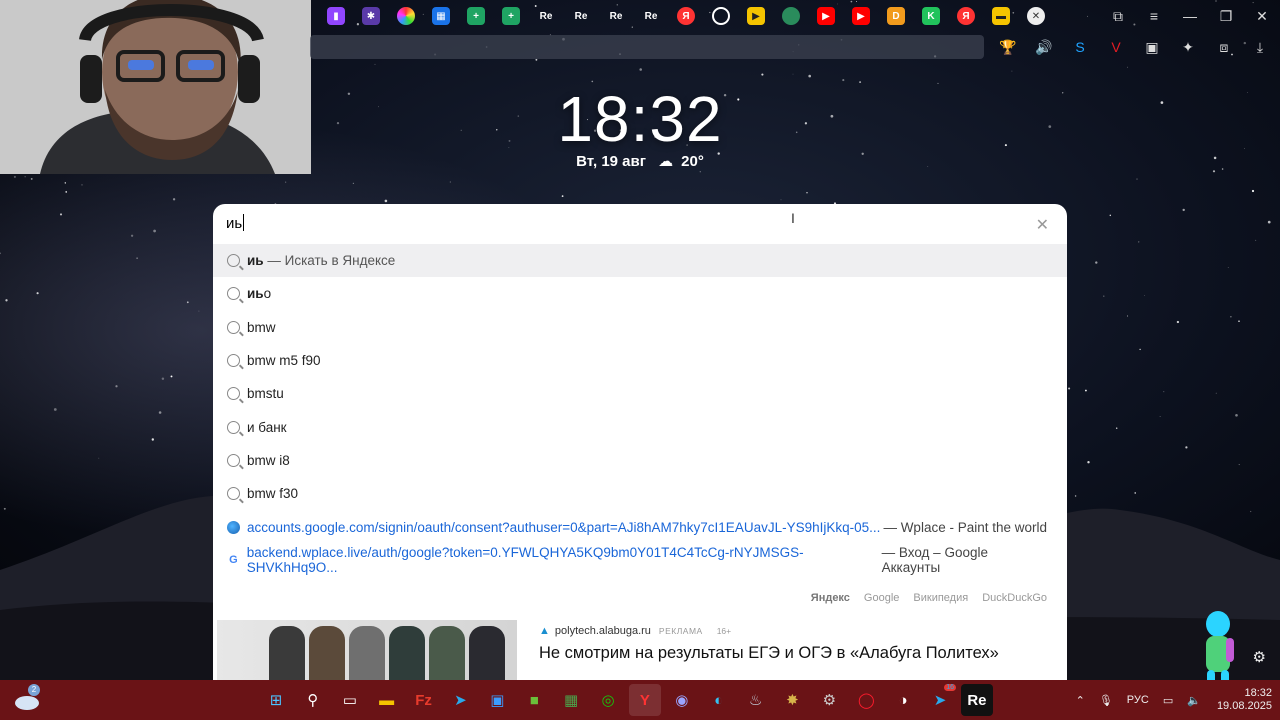 This screenshot has width=1280, height=720. Describe the element at coordinates (756, 16) in the screenshot. I see `flag-tab-icon: ▶` at that location.